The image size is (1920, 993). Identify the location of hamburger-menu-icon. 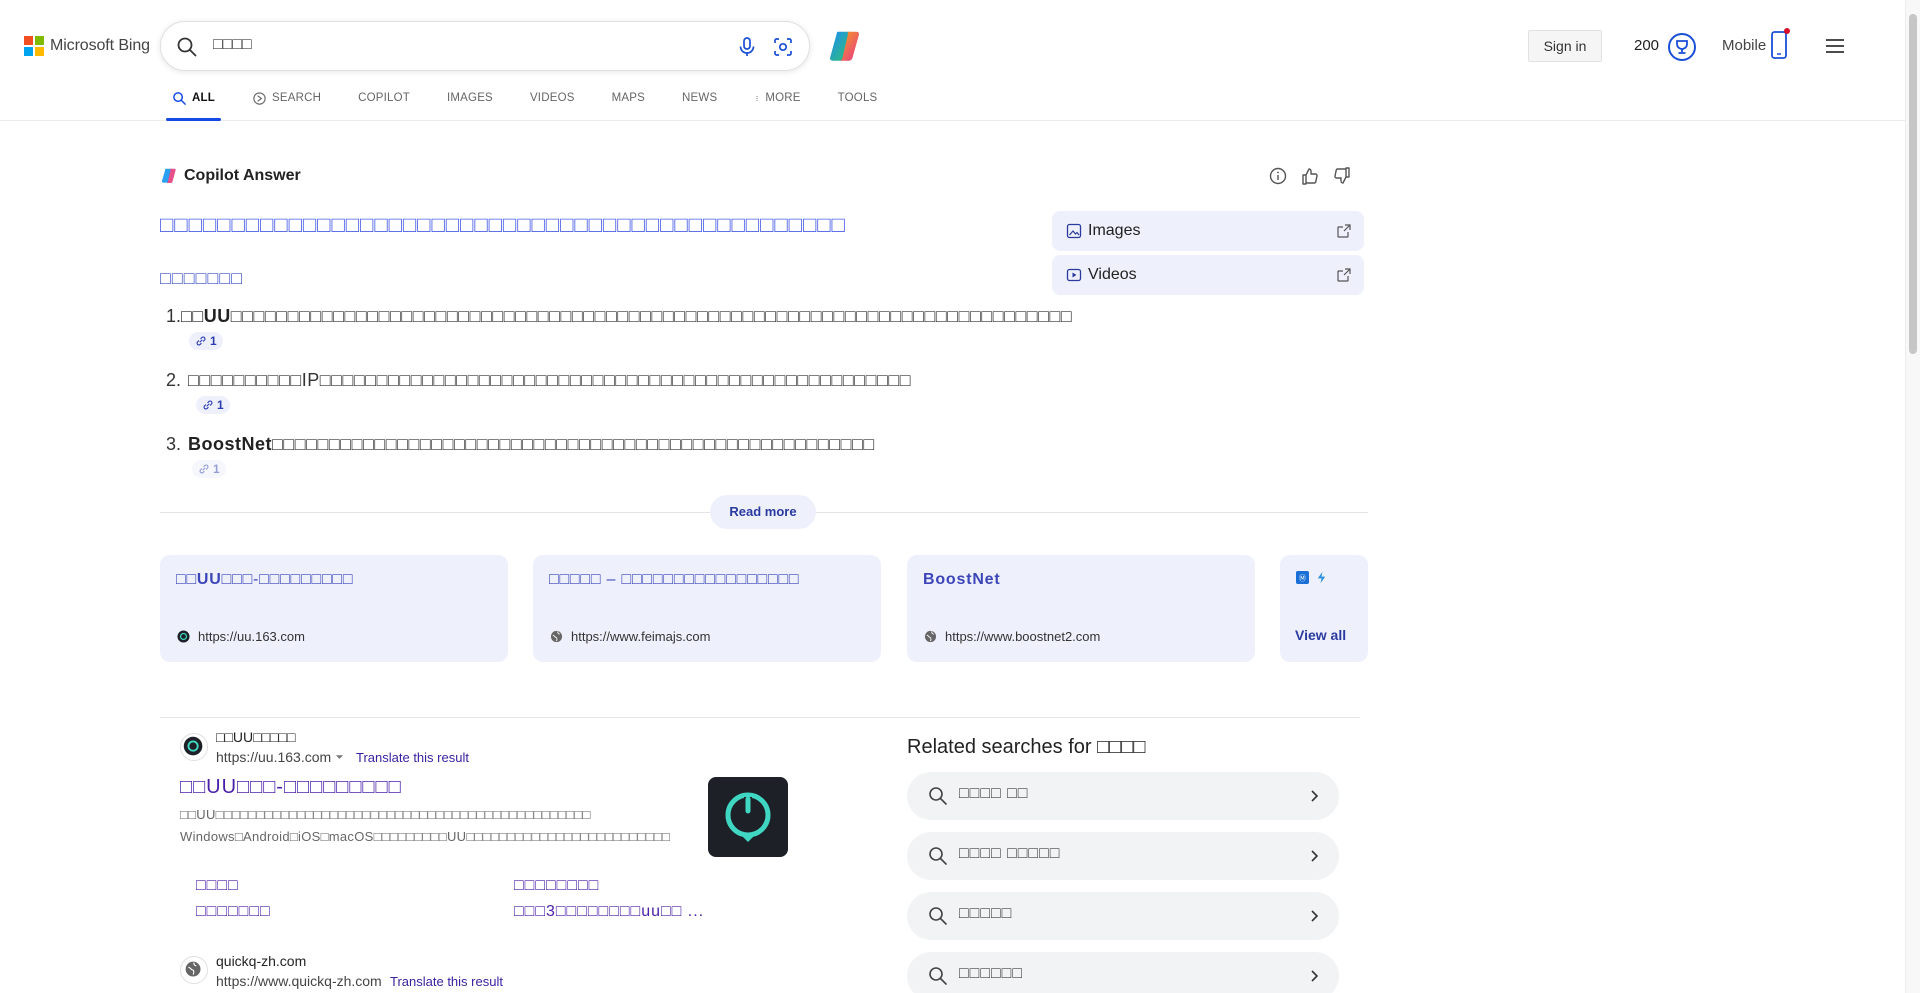
(1835, 46).